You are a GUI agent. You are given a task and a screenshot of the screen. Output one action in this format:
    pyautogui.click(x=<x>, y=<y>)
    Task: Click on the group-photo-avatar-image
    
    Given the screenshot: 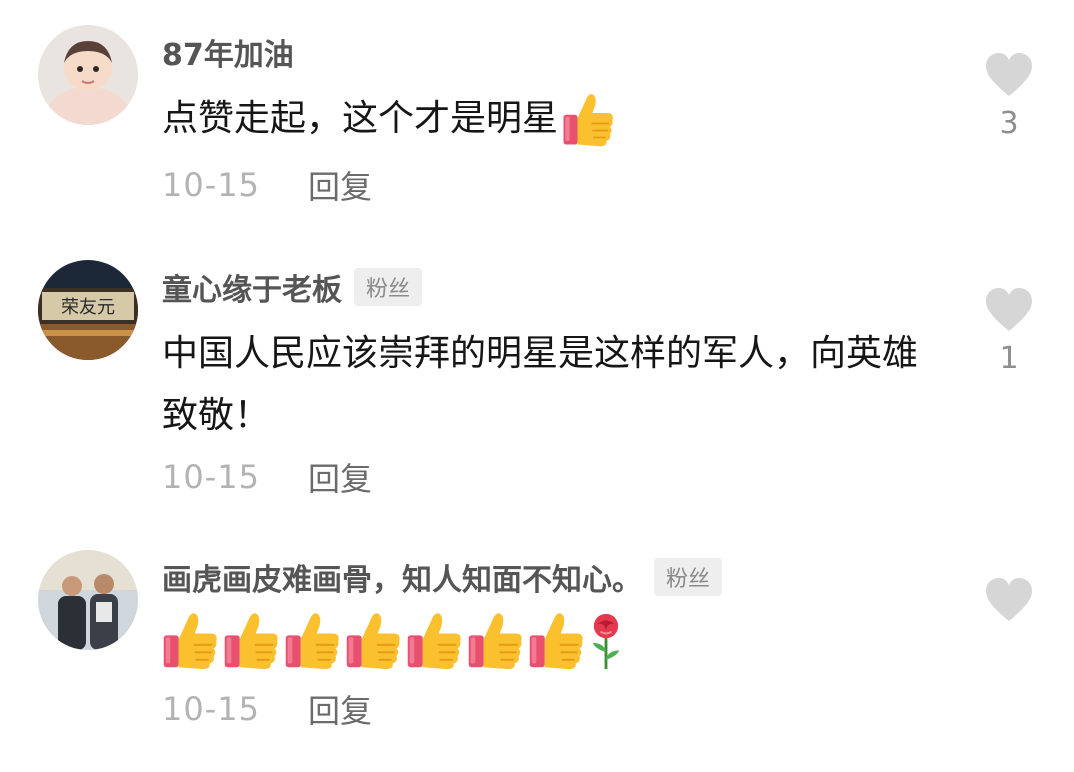 What is the action you would take?
    pyautogui.click(x=88, y=600)
    